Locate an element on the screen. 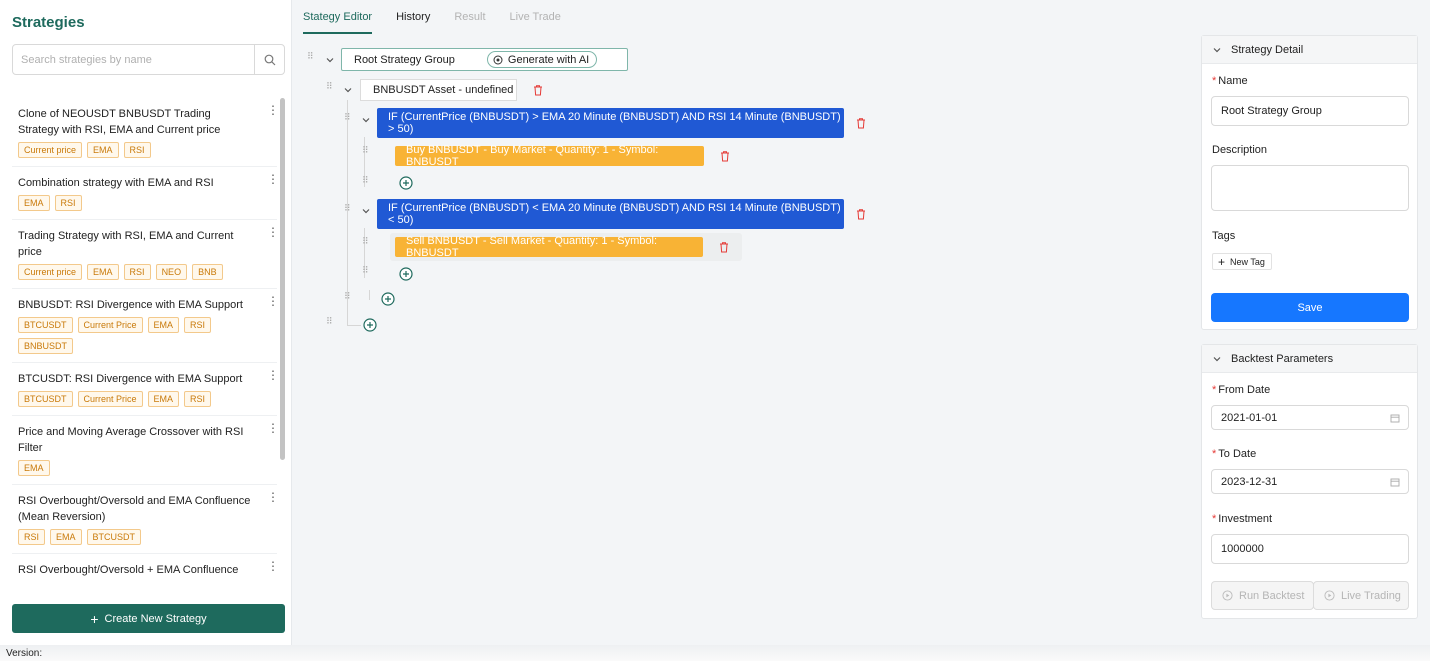  investment-label: * Investment is located at coordinates (1242, 519).